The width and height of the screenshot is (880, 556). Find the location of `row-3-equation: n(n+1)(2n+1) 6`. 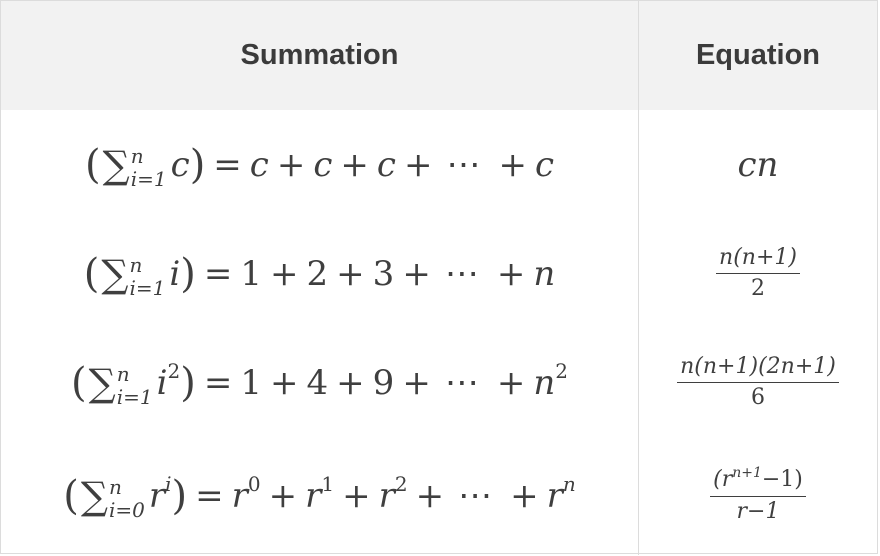

row-3-equation: n(n+1)(2n+1) 6 is located at coordinates (758, 382).